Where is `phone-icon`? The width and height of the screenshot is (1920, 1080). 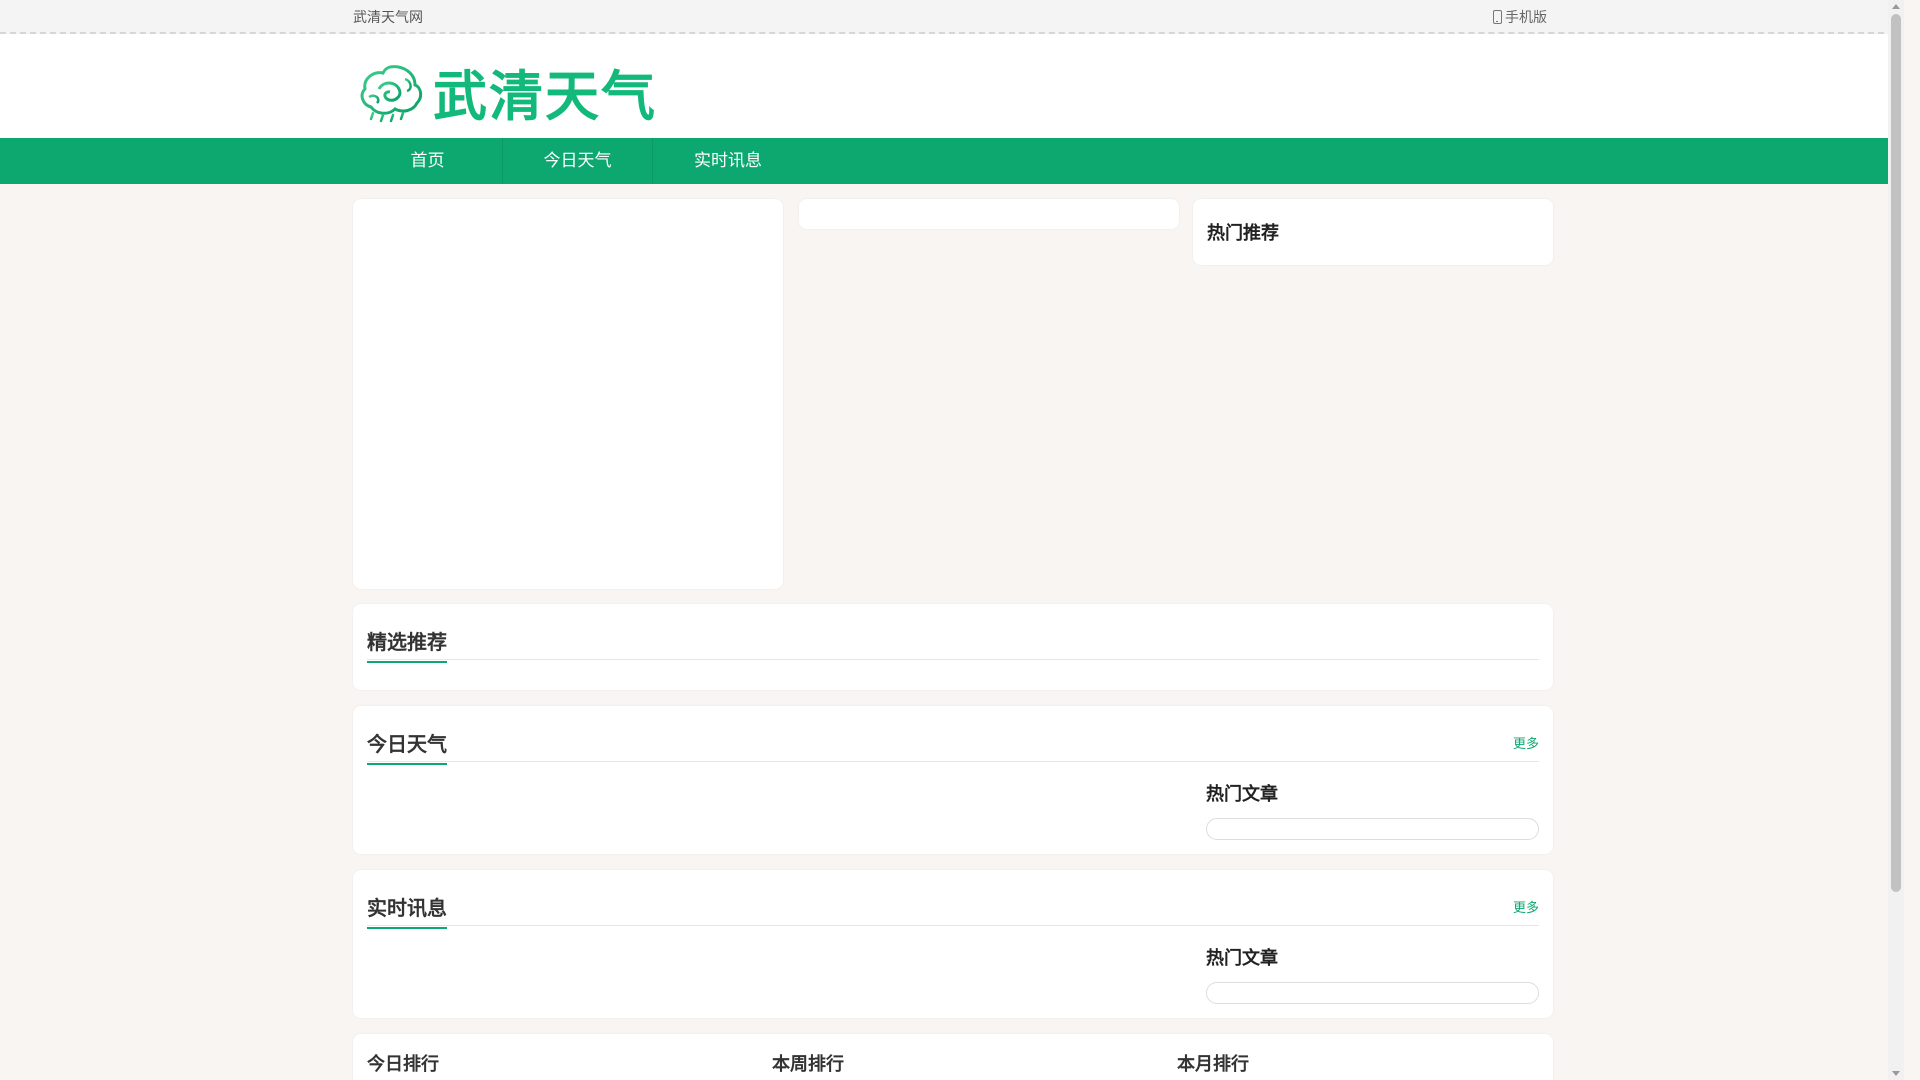
phone-icon is located at coordinates (1497, 17).